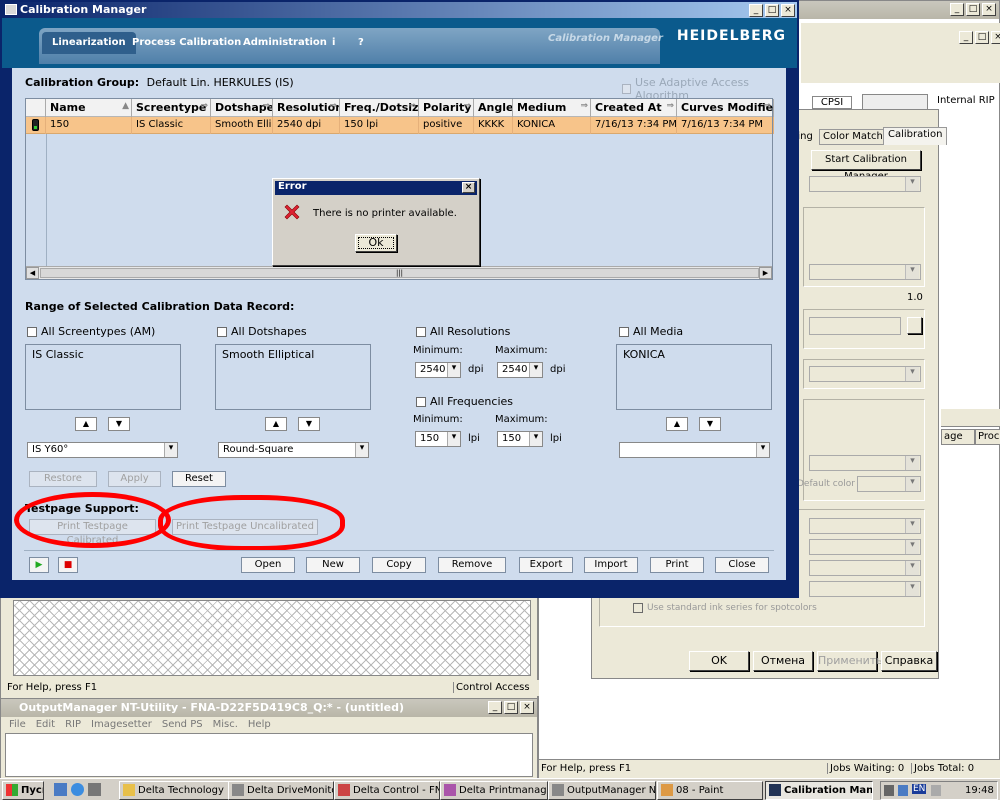  I want to click on ok-button: OK, so click(719, 661).